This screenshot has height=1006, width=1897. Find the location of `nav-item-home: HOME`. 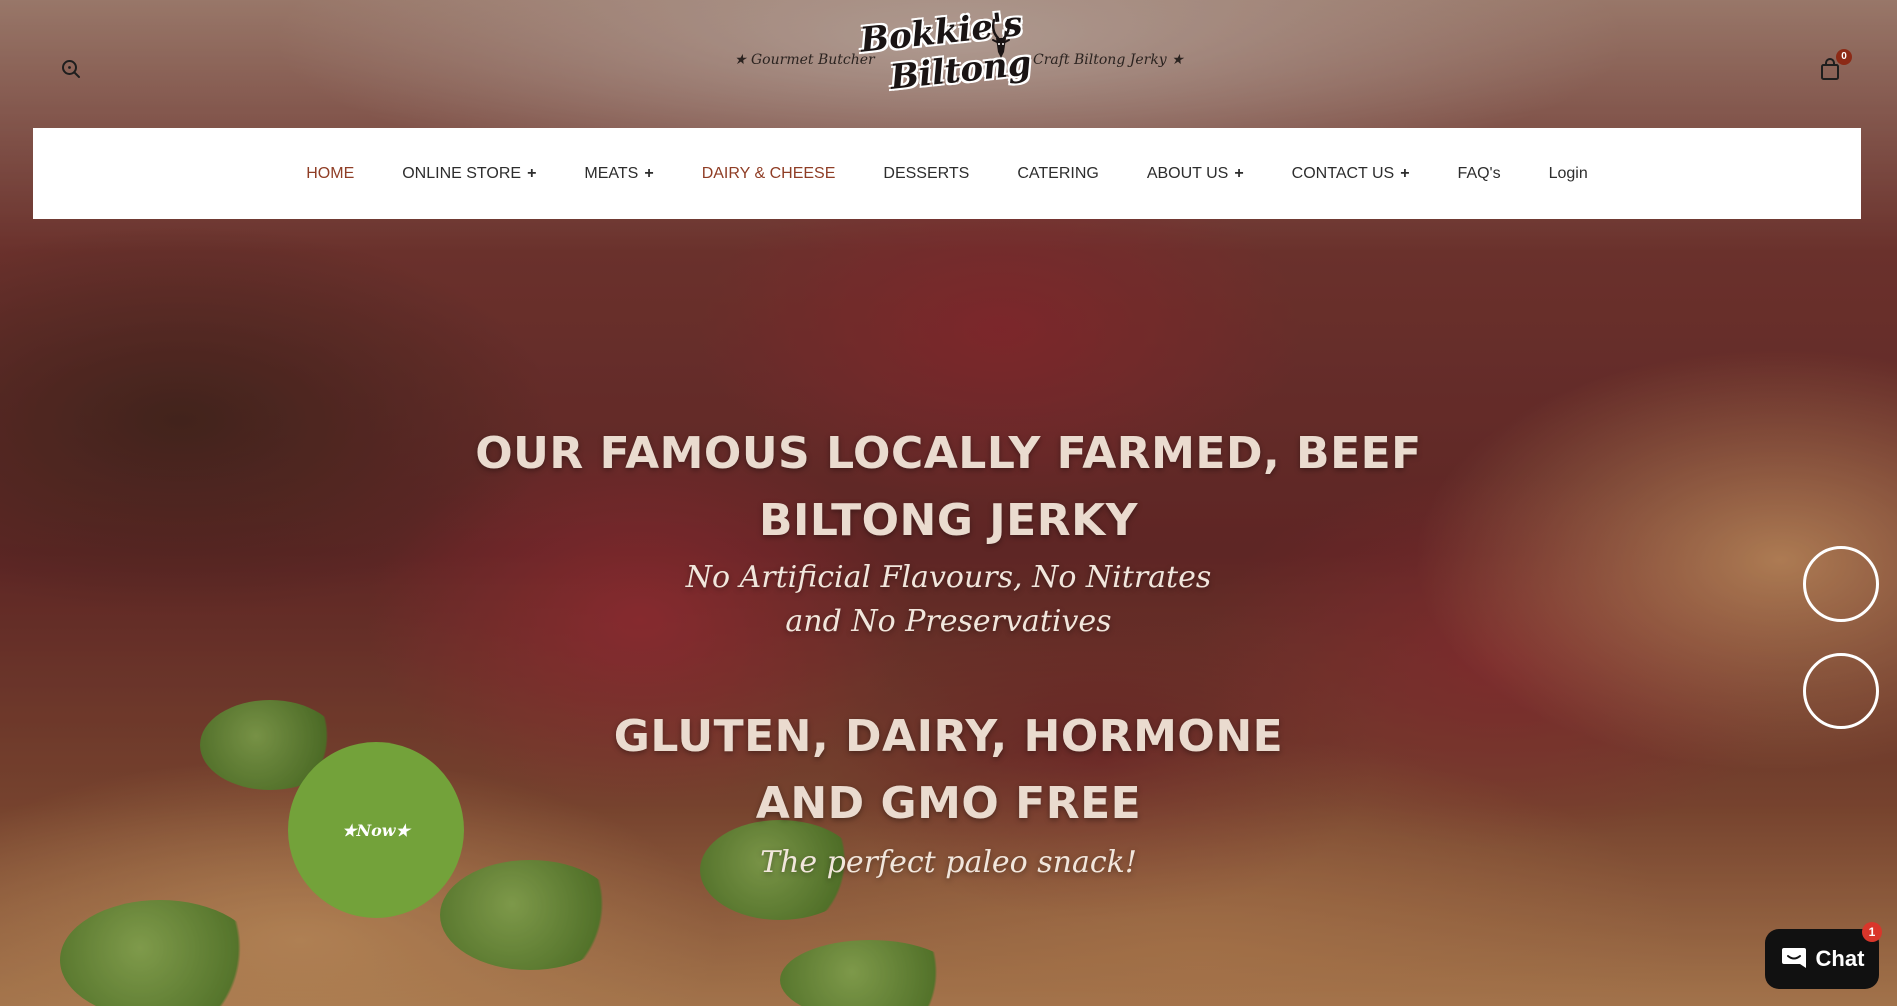

nav-item-home: HOME is located at coordinates (330, 174).